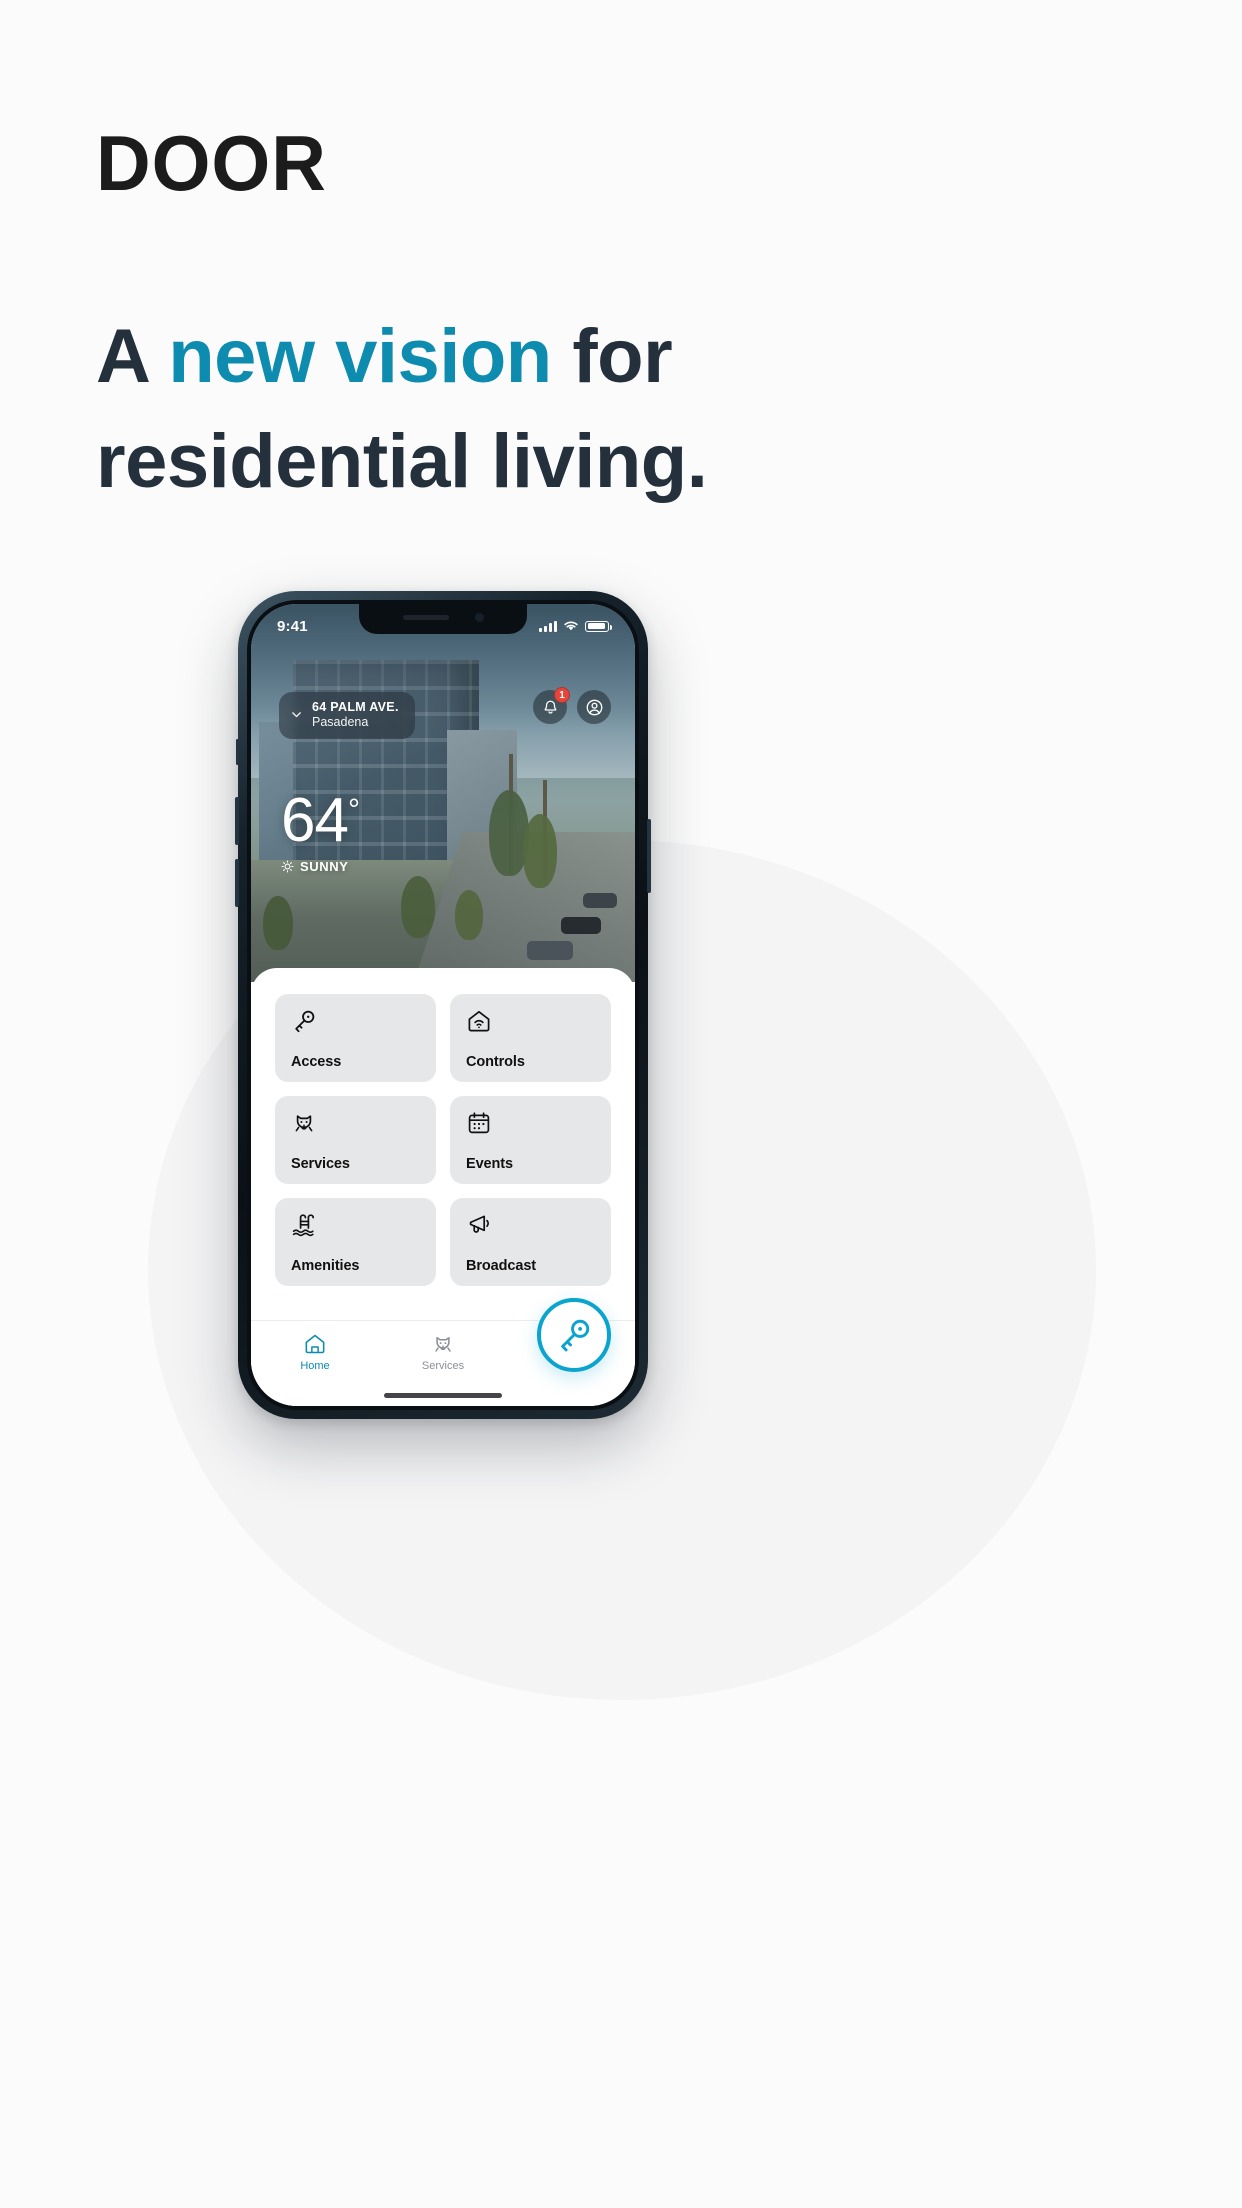  What do you see at coordinates (316, 1062) in the screenshot?
I see `tile-label: Access` at bounding box center [316, 1062].